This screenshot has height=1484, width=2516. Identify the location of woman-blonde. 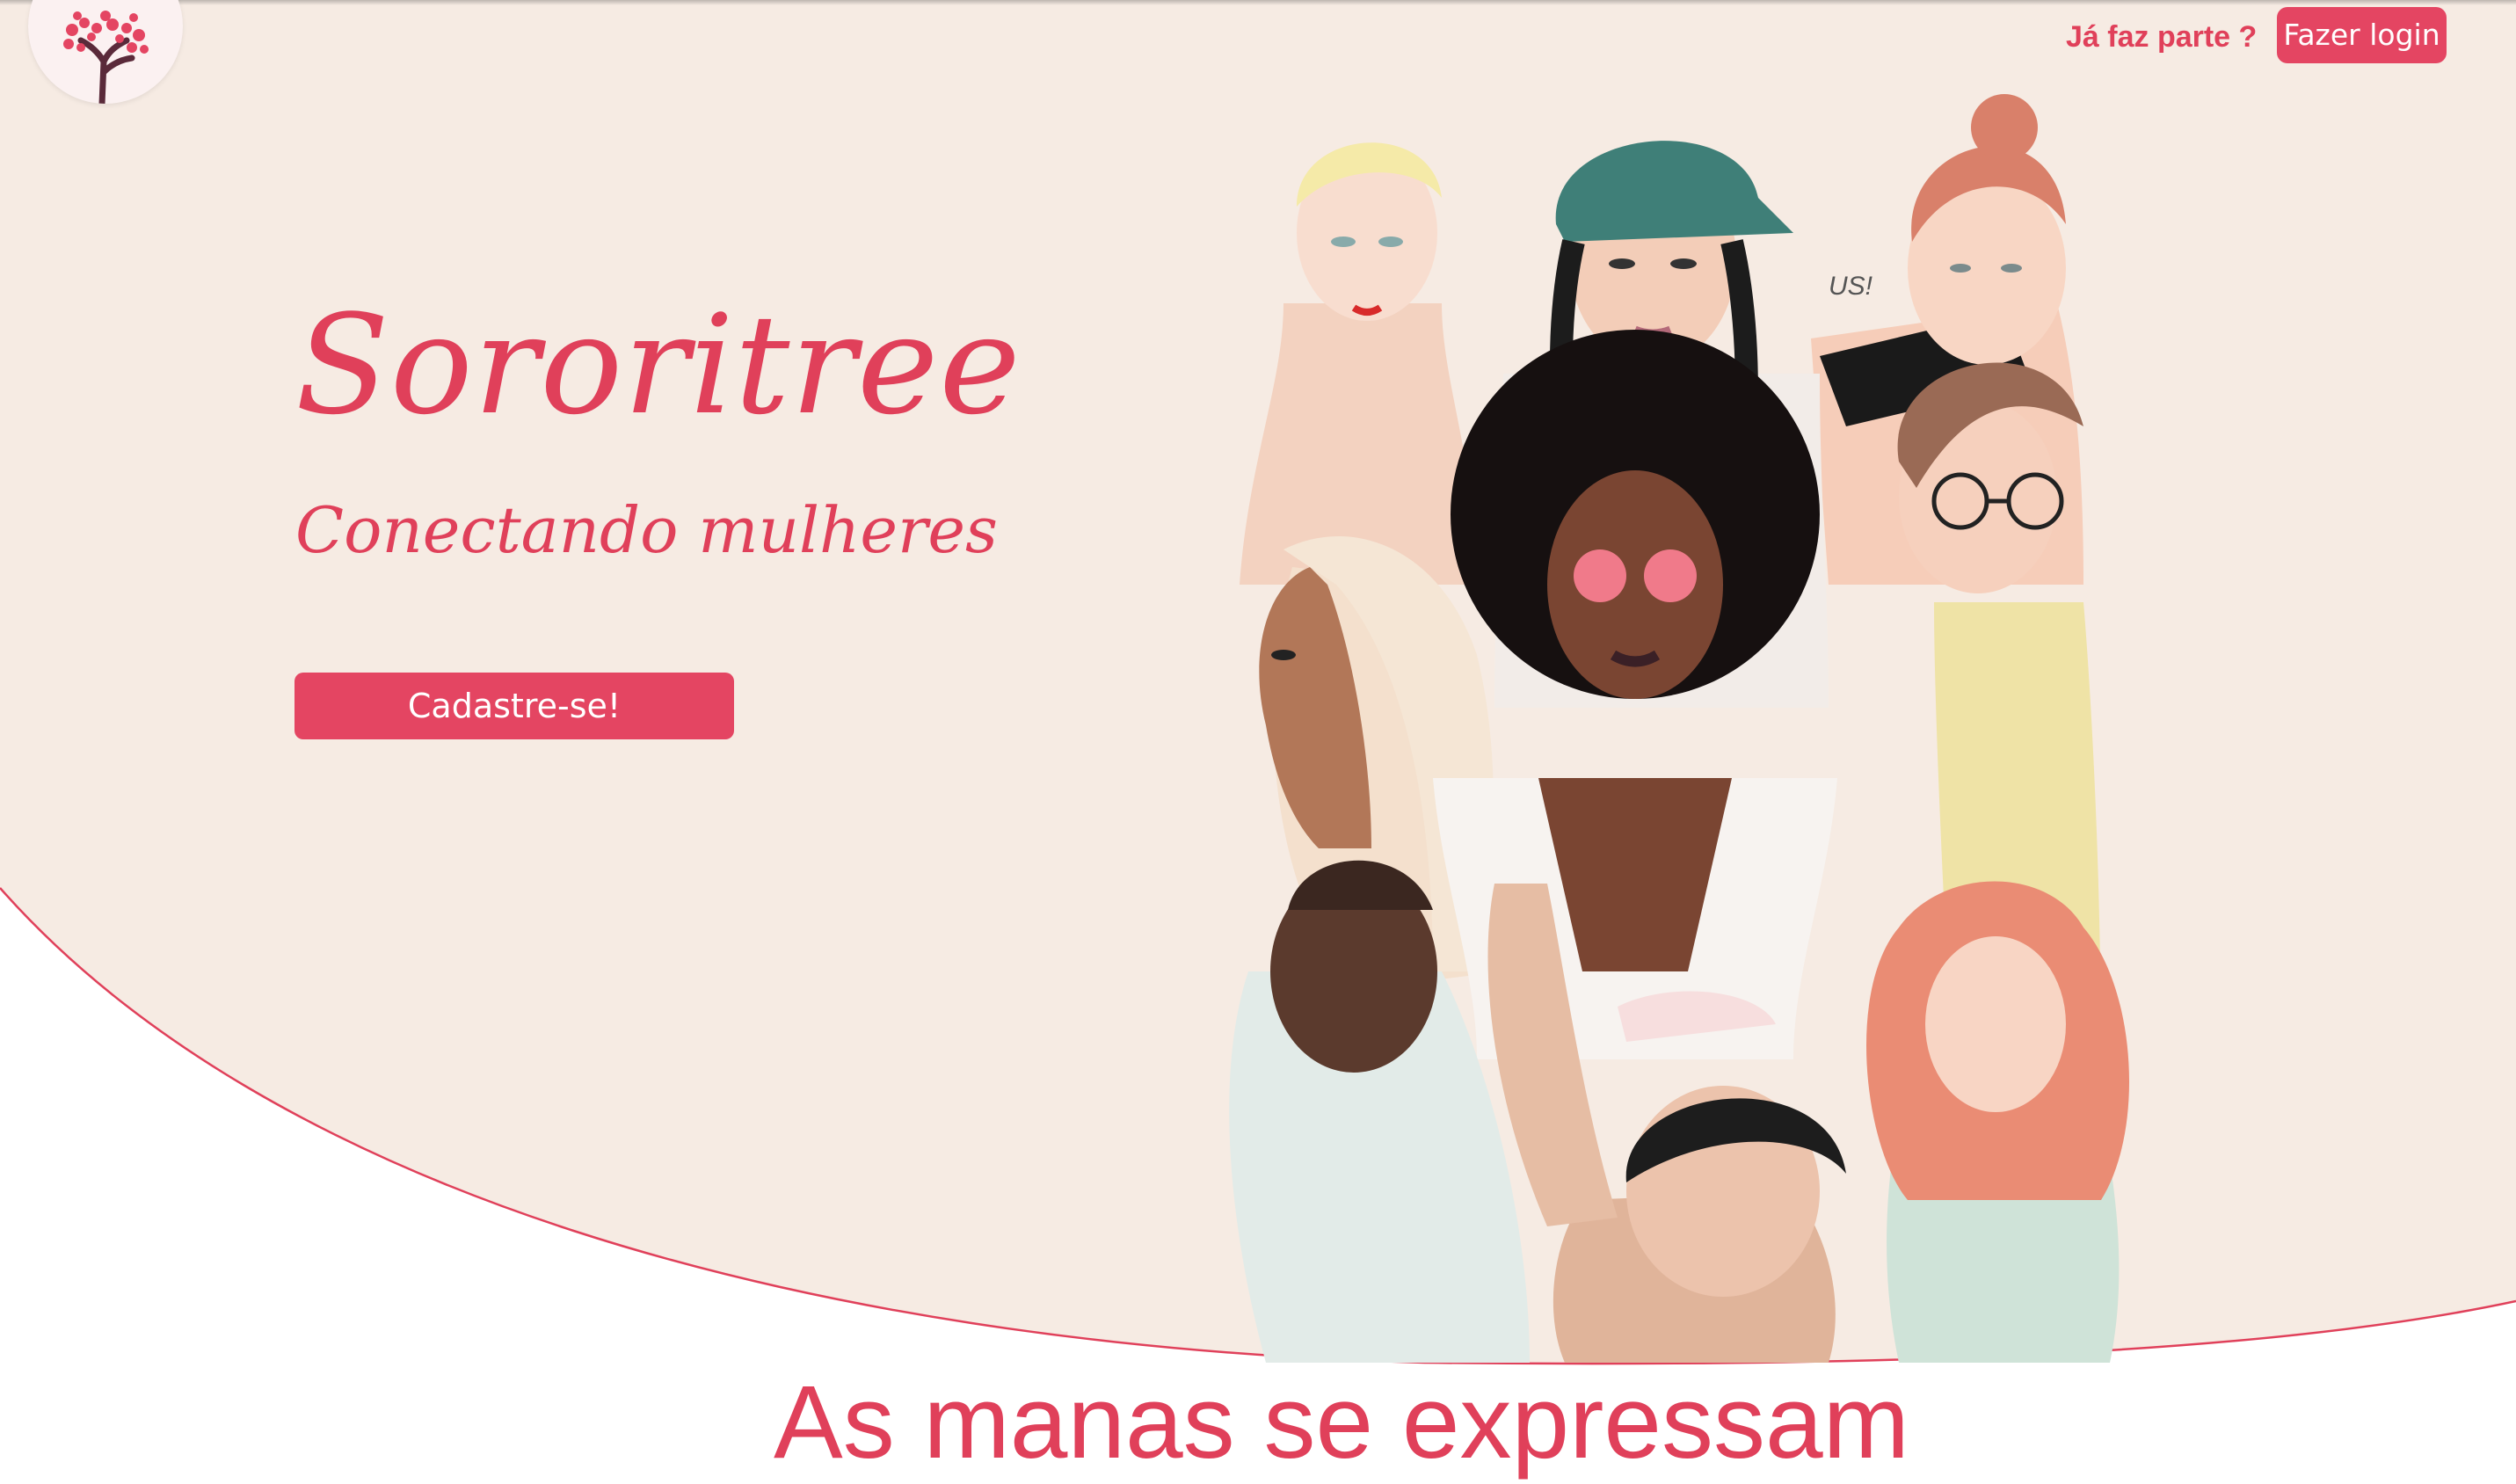
(1358, 364).